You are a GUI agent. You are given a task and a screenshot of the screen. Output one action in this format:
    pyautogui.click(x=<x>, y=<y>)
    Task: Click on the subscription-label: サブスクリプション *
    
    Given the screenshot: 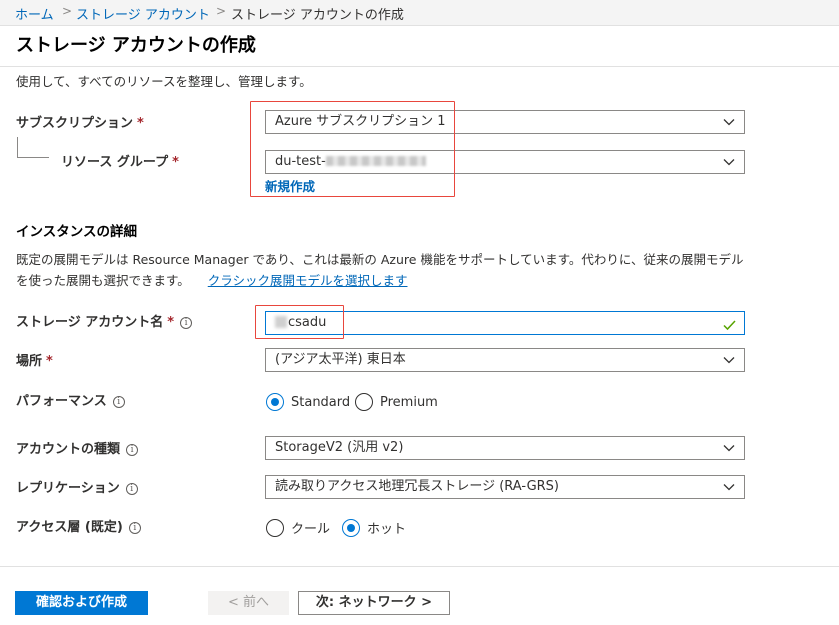 What is the action you would take?
    pyautogui.click(x=80, y=123)
    